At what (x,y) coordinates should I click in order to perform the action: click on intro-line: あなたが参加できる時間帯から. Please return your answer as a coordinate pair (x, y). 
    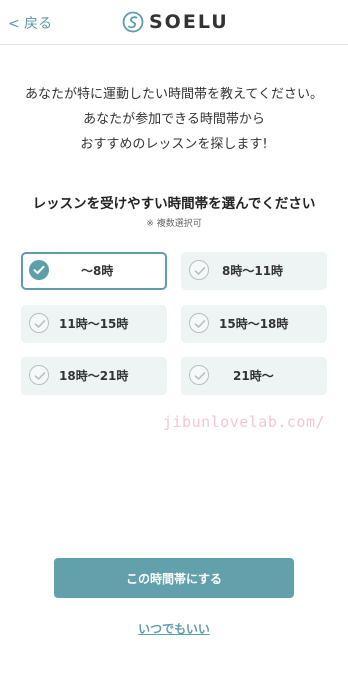
    Looking at the image, I should click on (174, 119).